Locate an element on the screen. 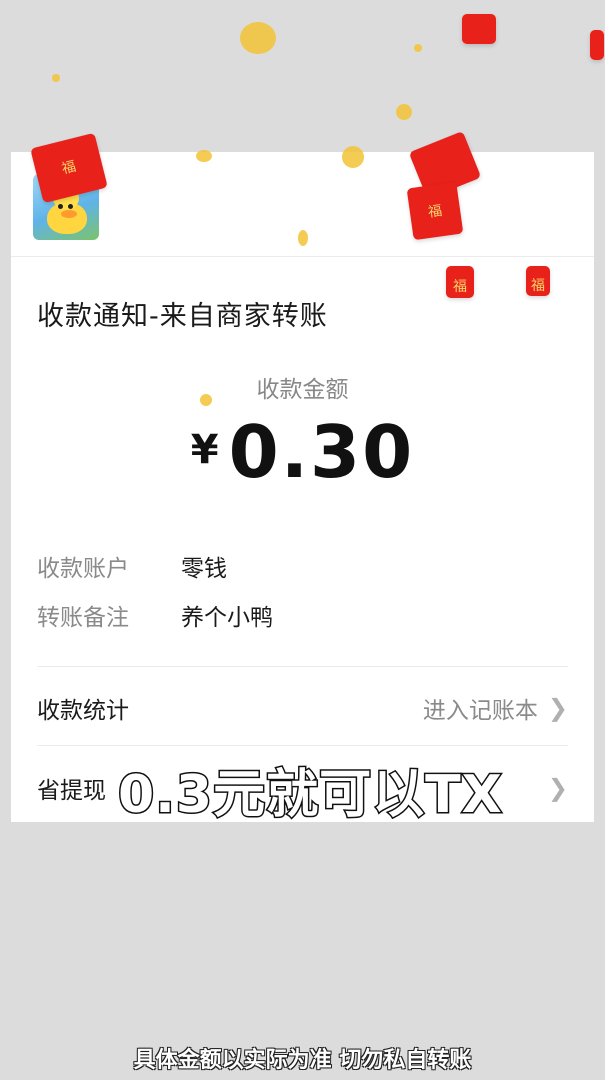  bottom-caption: 具体金额以实际为准 切勿私自转账 is located at coordinates (302, 1060).